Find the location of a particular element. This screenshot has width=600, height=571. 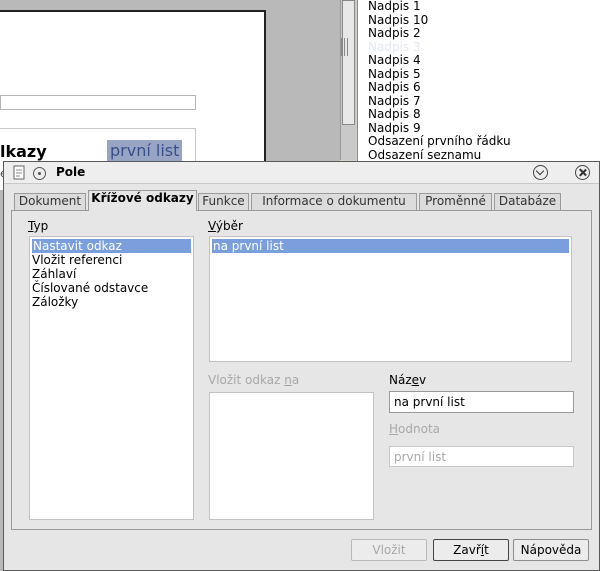

document-icon is located at coordinates (19, 172).